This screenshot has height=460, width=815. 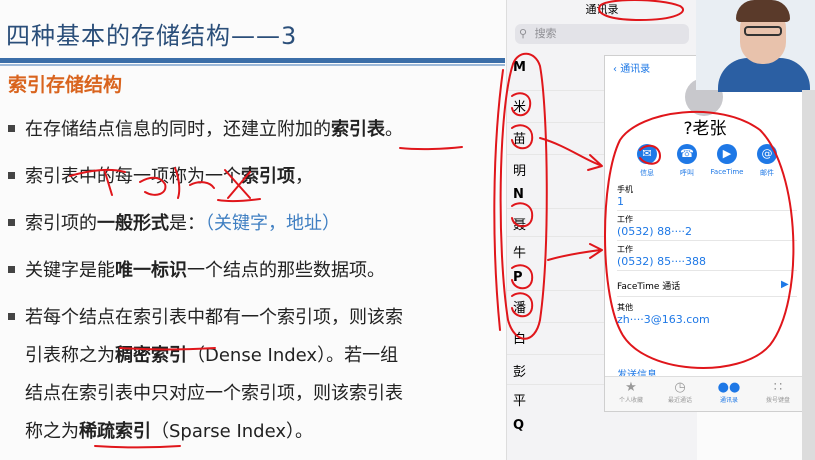 What do you see at coordinates (687, 154) in the screenshot?
I see `phone-icon: ☎` at bounding box center [687, 154].